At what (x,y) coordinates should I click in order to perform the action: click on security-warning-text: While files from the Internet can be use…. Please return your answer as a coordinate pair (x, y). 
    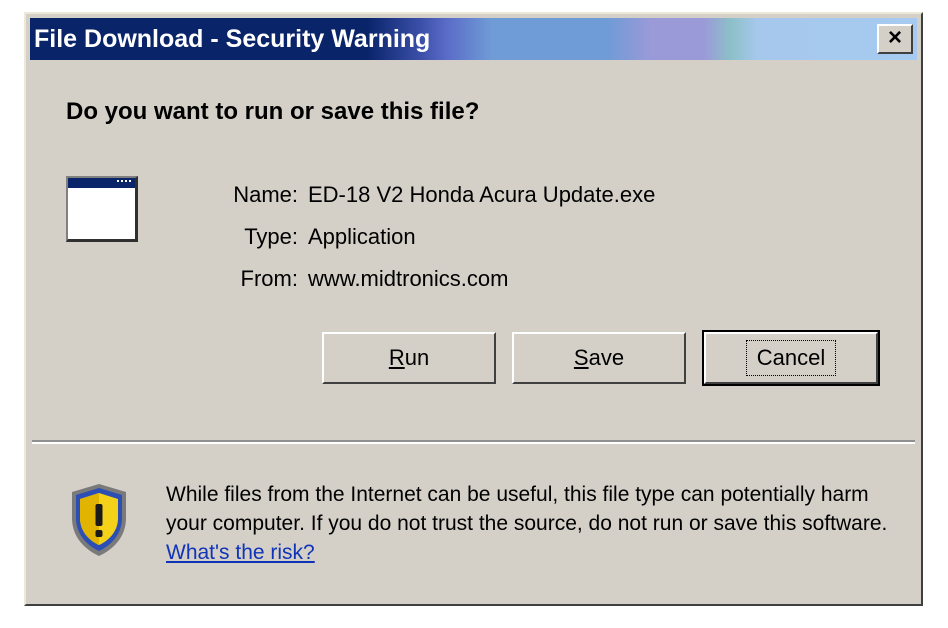
    Looking at the image, I should click on (536, 523).